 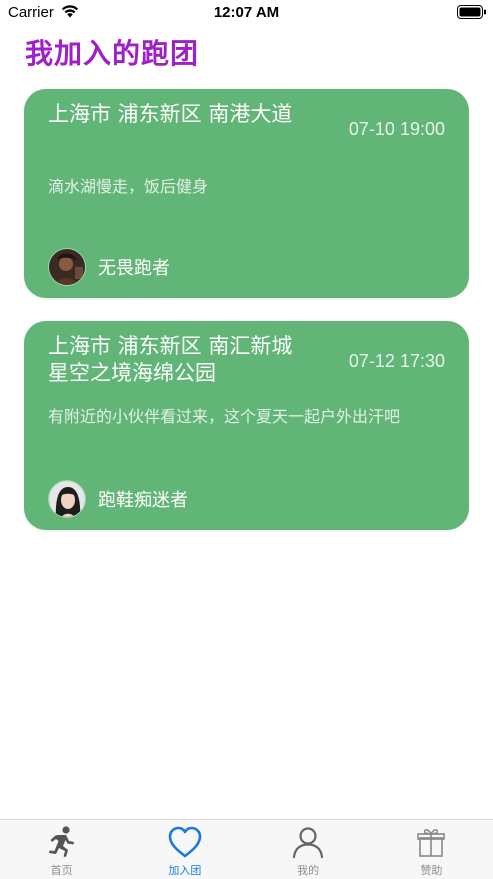 I want to click on tab-join-label: 加入团, so click(x=185, y=870).